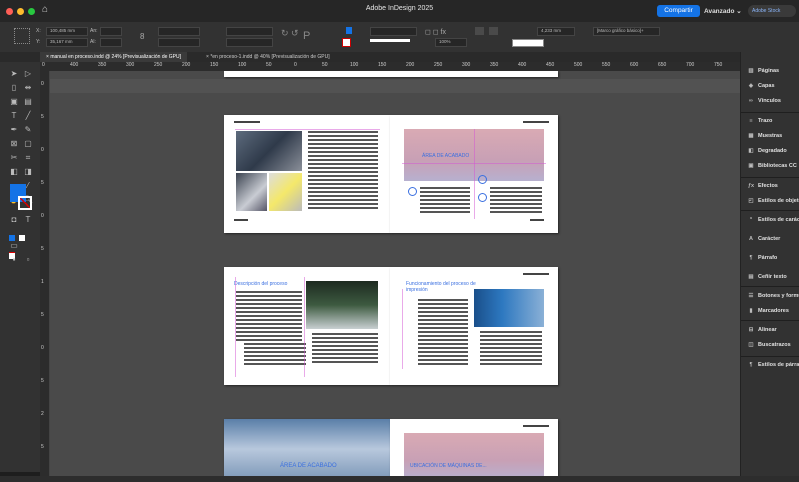 This screenshot has width=799, height=482. I want to click on scale-y-field, so click(179, 42).